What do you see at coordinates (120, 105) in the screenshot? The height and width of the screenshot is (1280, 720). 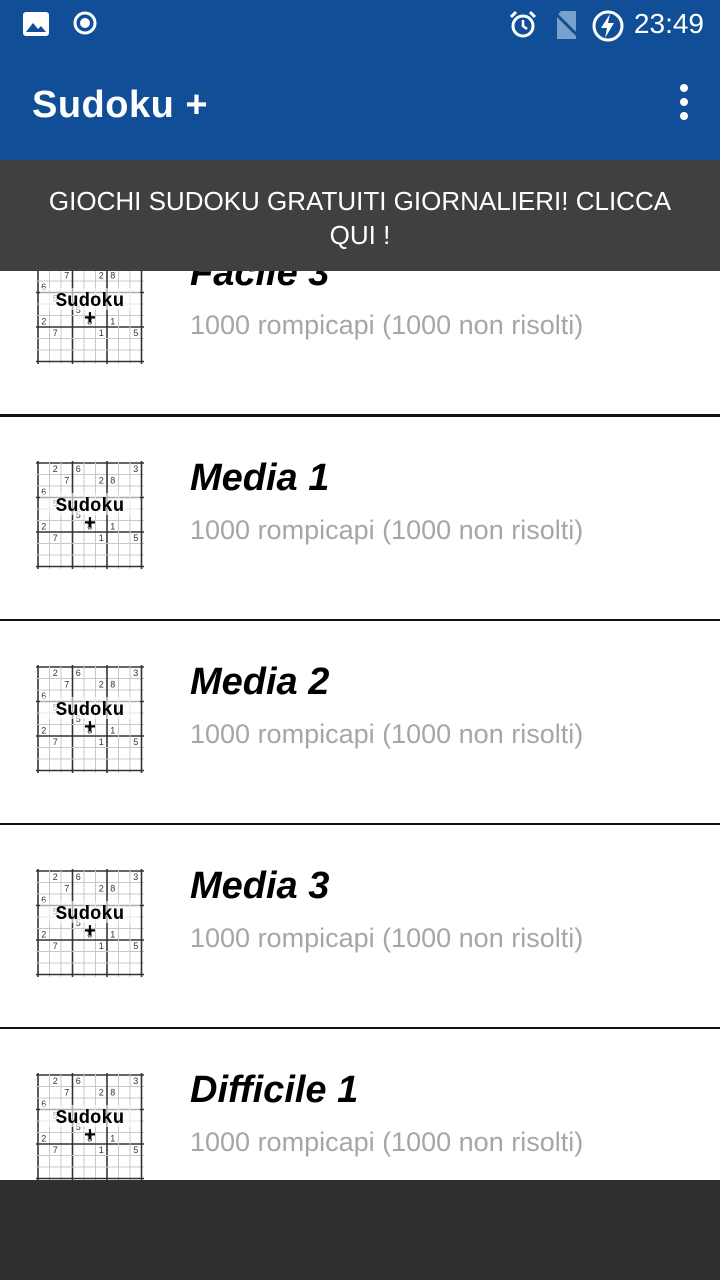 I see `app-title: Sudoku +` at bounding box center [120, 105].